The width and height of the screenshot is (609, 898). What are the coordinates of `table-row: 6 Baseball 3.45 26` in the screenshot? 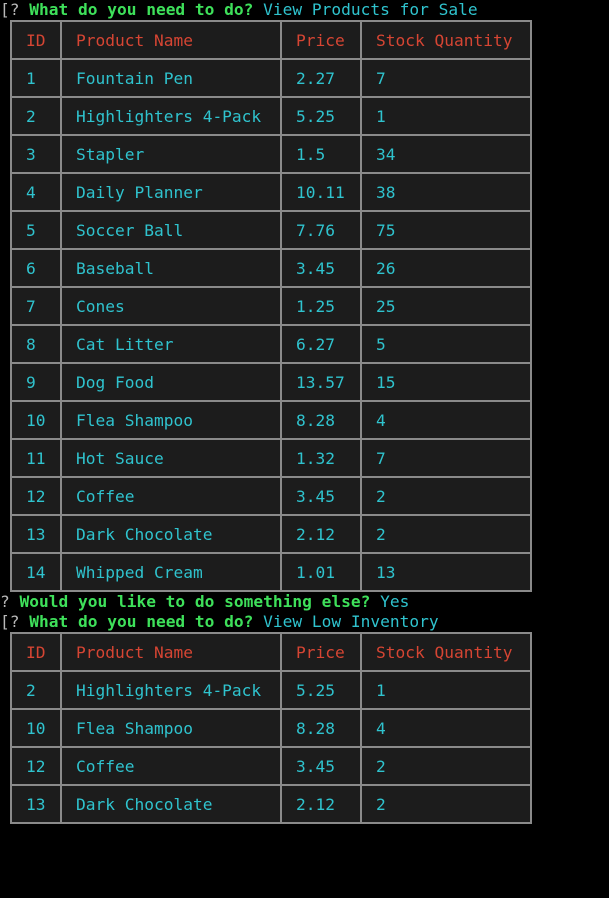 It's located at (271, 268).